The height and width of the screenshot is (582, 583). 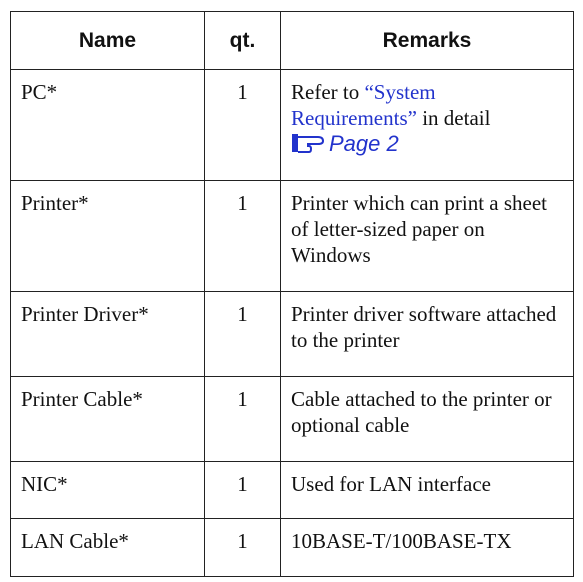 I want to click on table-row: LAN Cable* 1 10BASE-T/100BASE-TX, so click(x=292, y=547).